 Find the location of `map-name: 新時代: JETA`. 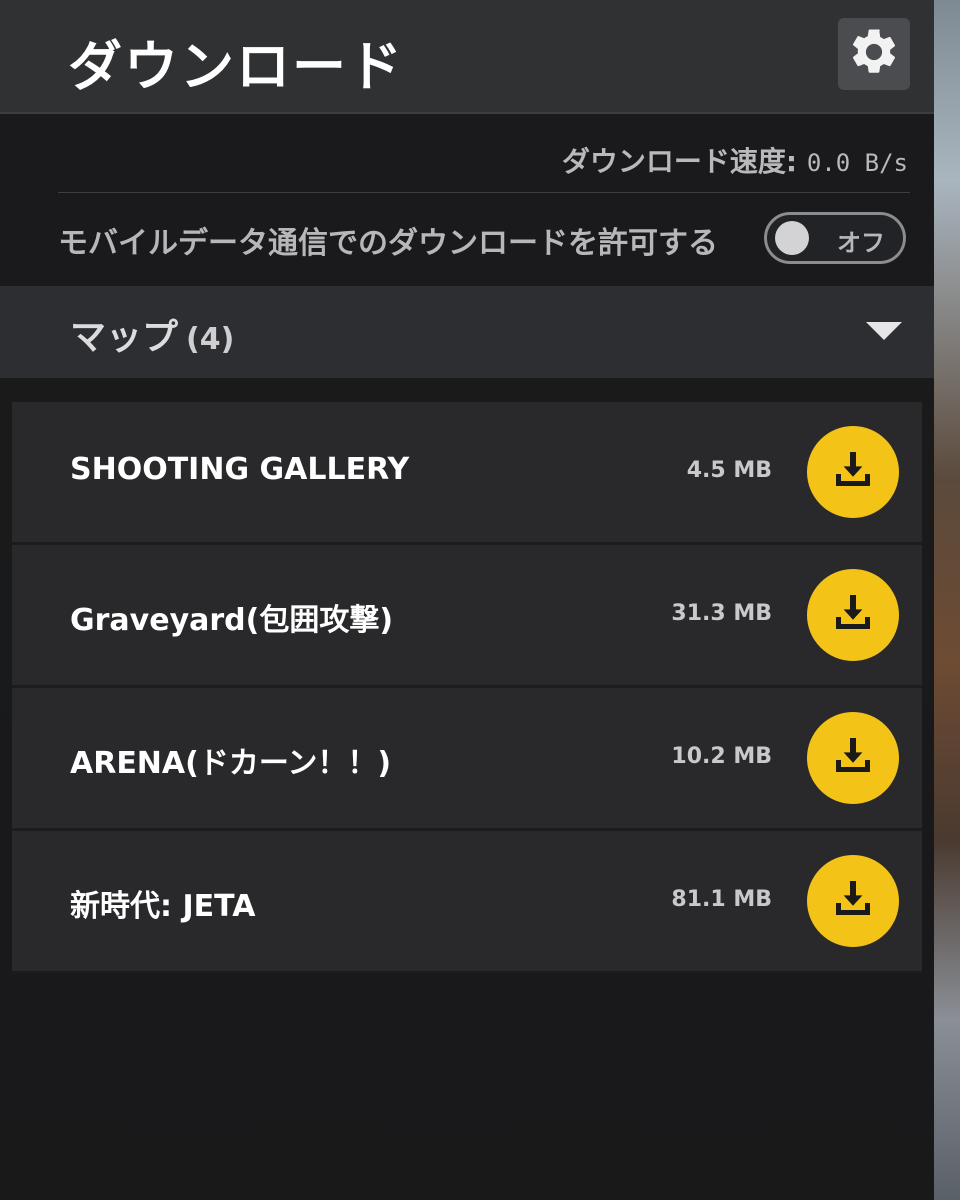

map-name: 新時代: JETA is located at coordinates (163, 906).